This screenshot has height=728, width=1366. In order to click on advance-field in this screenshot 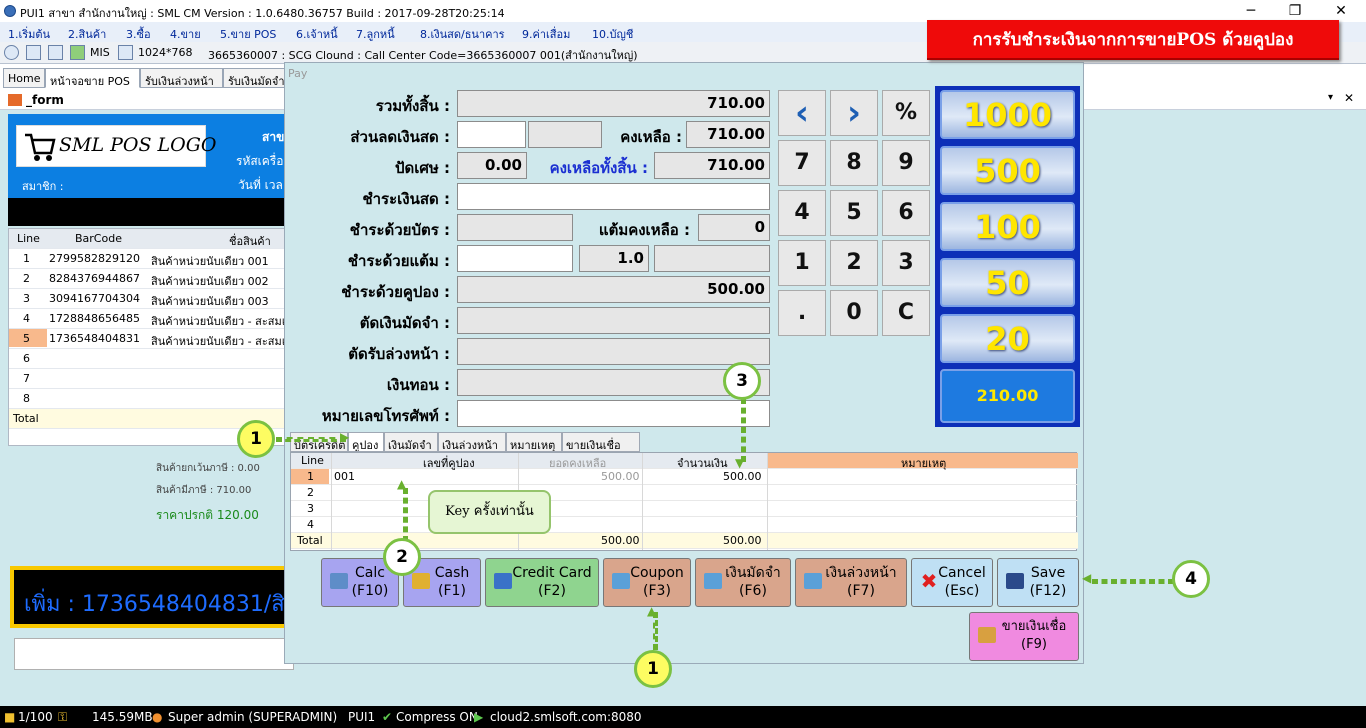, I will do `click(613, 351)`.